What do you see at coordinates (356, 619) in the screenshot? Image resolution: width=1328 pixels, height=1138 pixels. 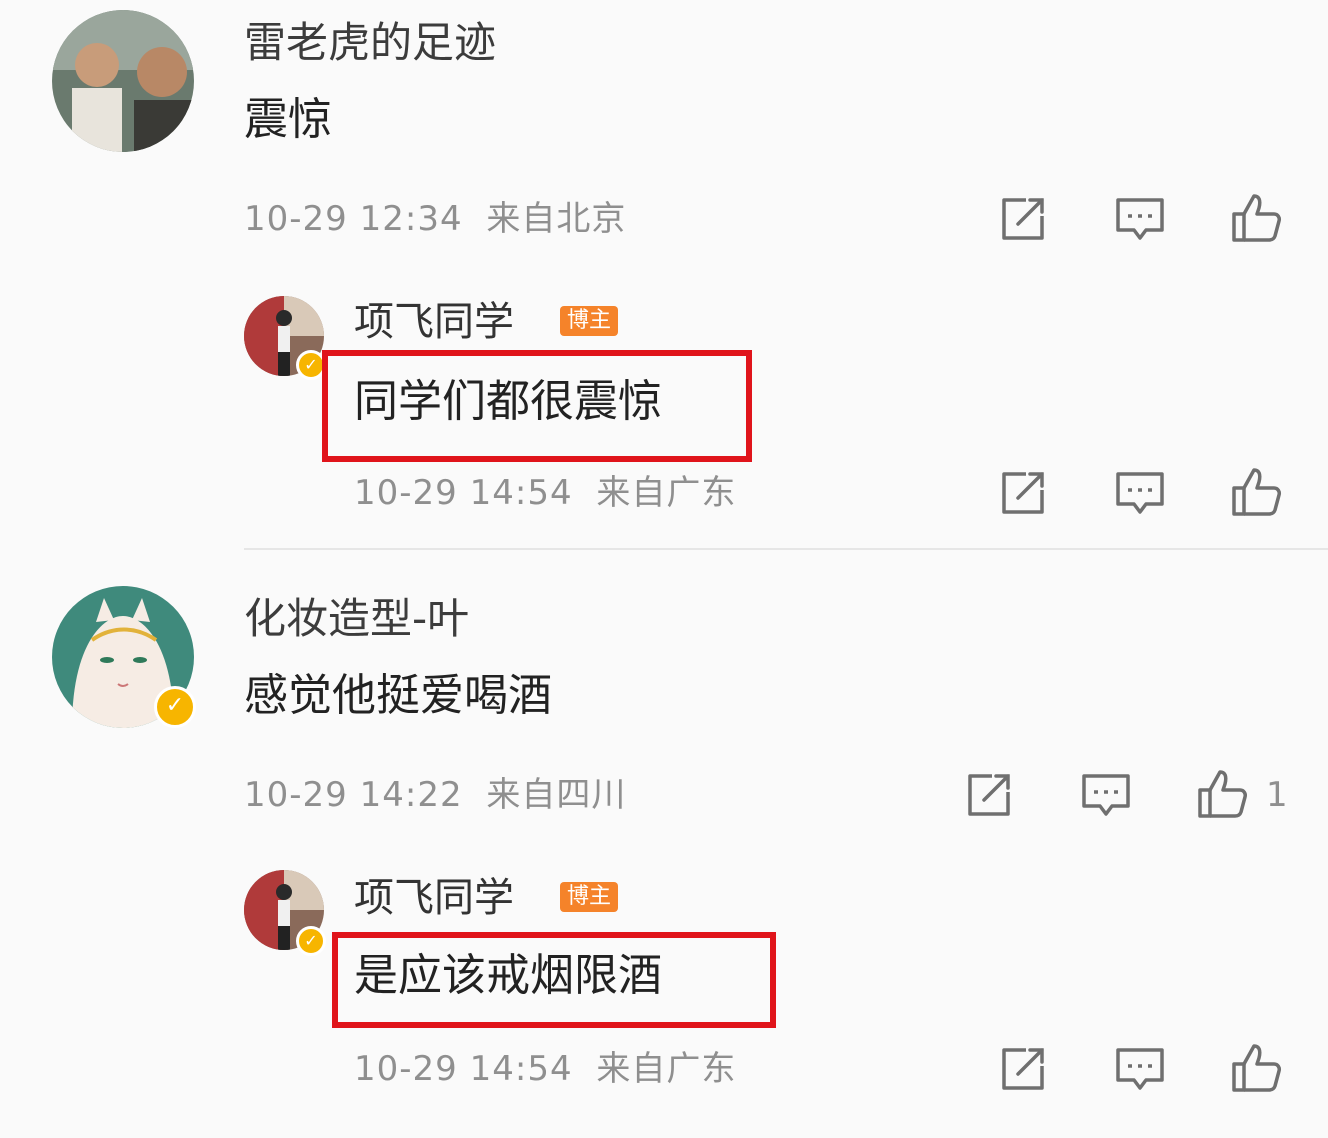 I see `comment-username: 化妆造型-叶` at bounding box center [356, 619].